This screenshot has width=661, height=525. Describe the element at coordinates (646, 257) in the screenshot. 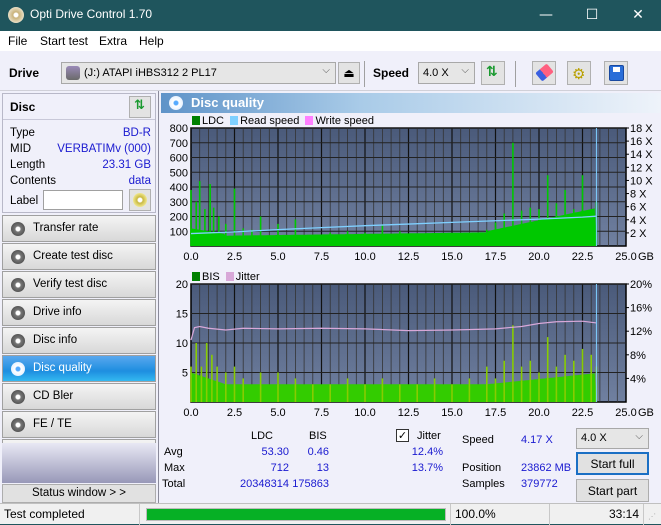

I see `x-axis-unit: GB` at that location.